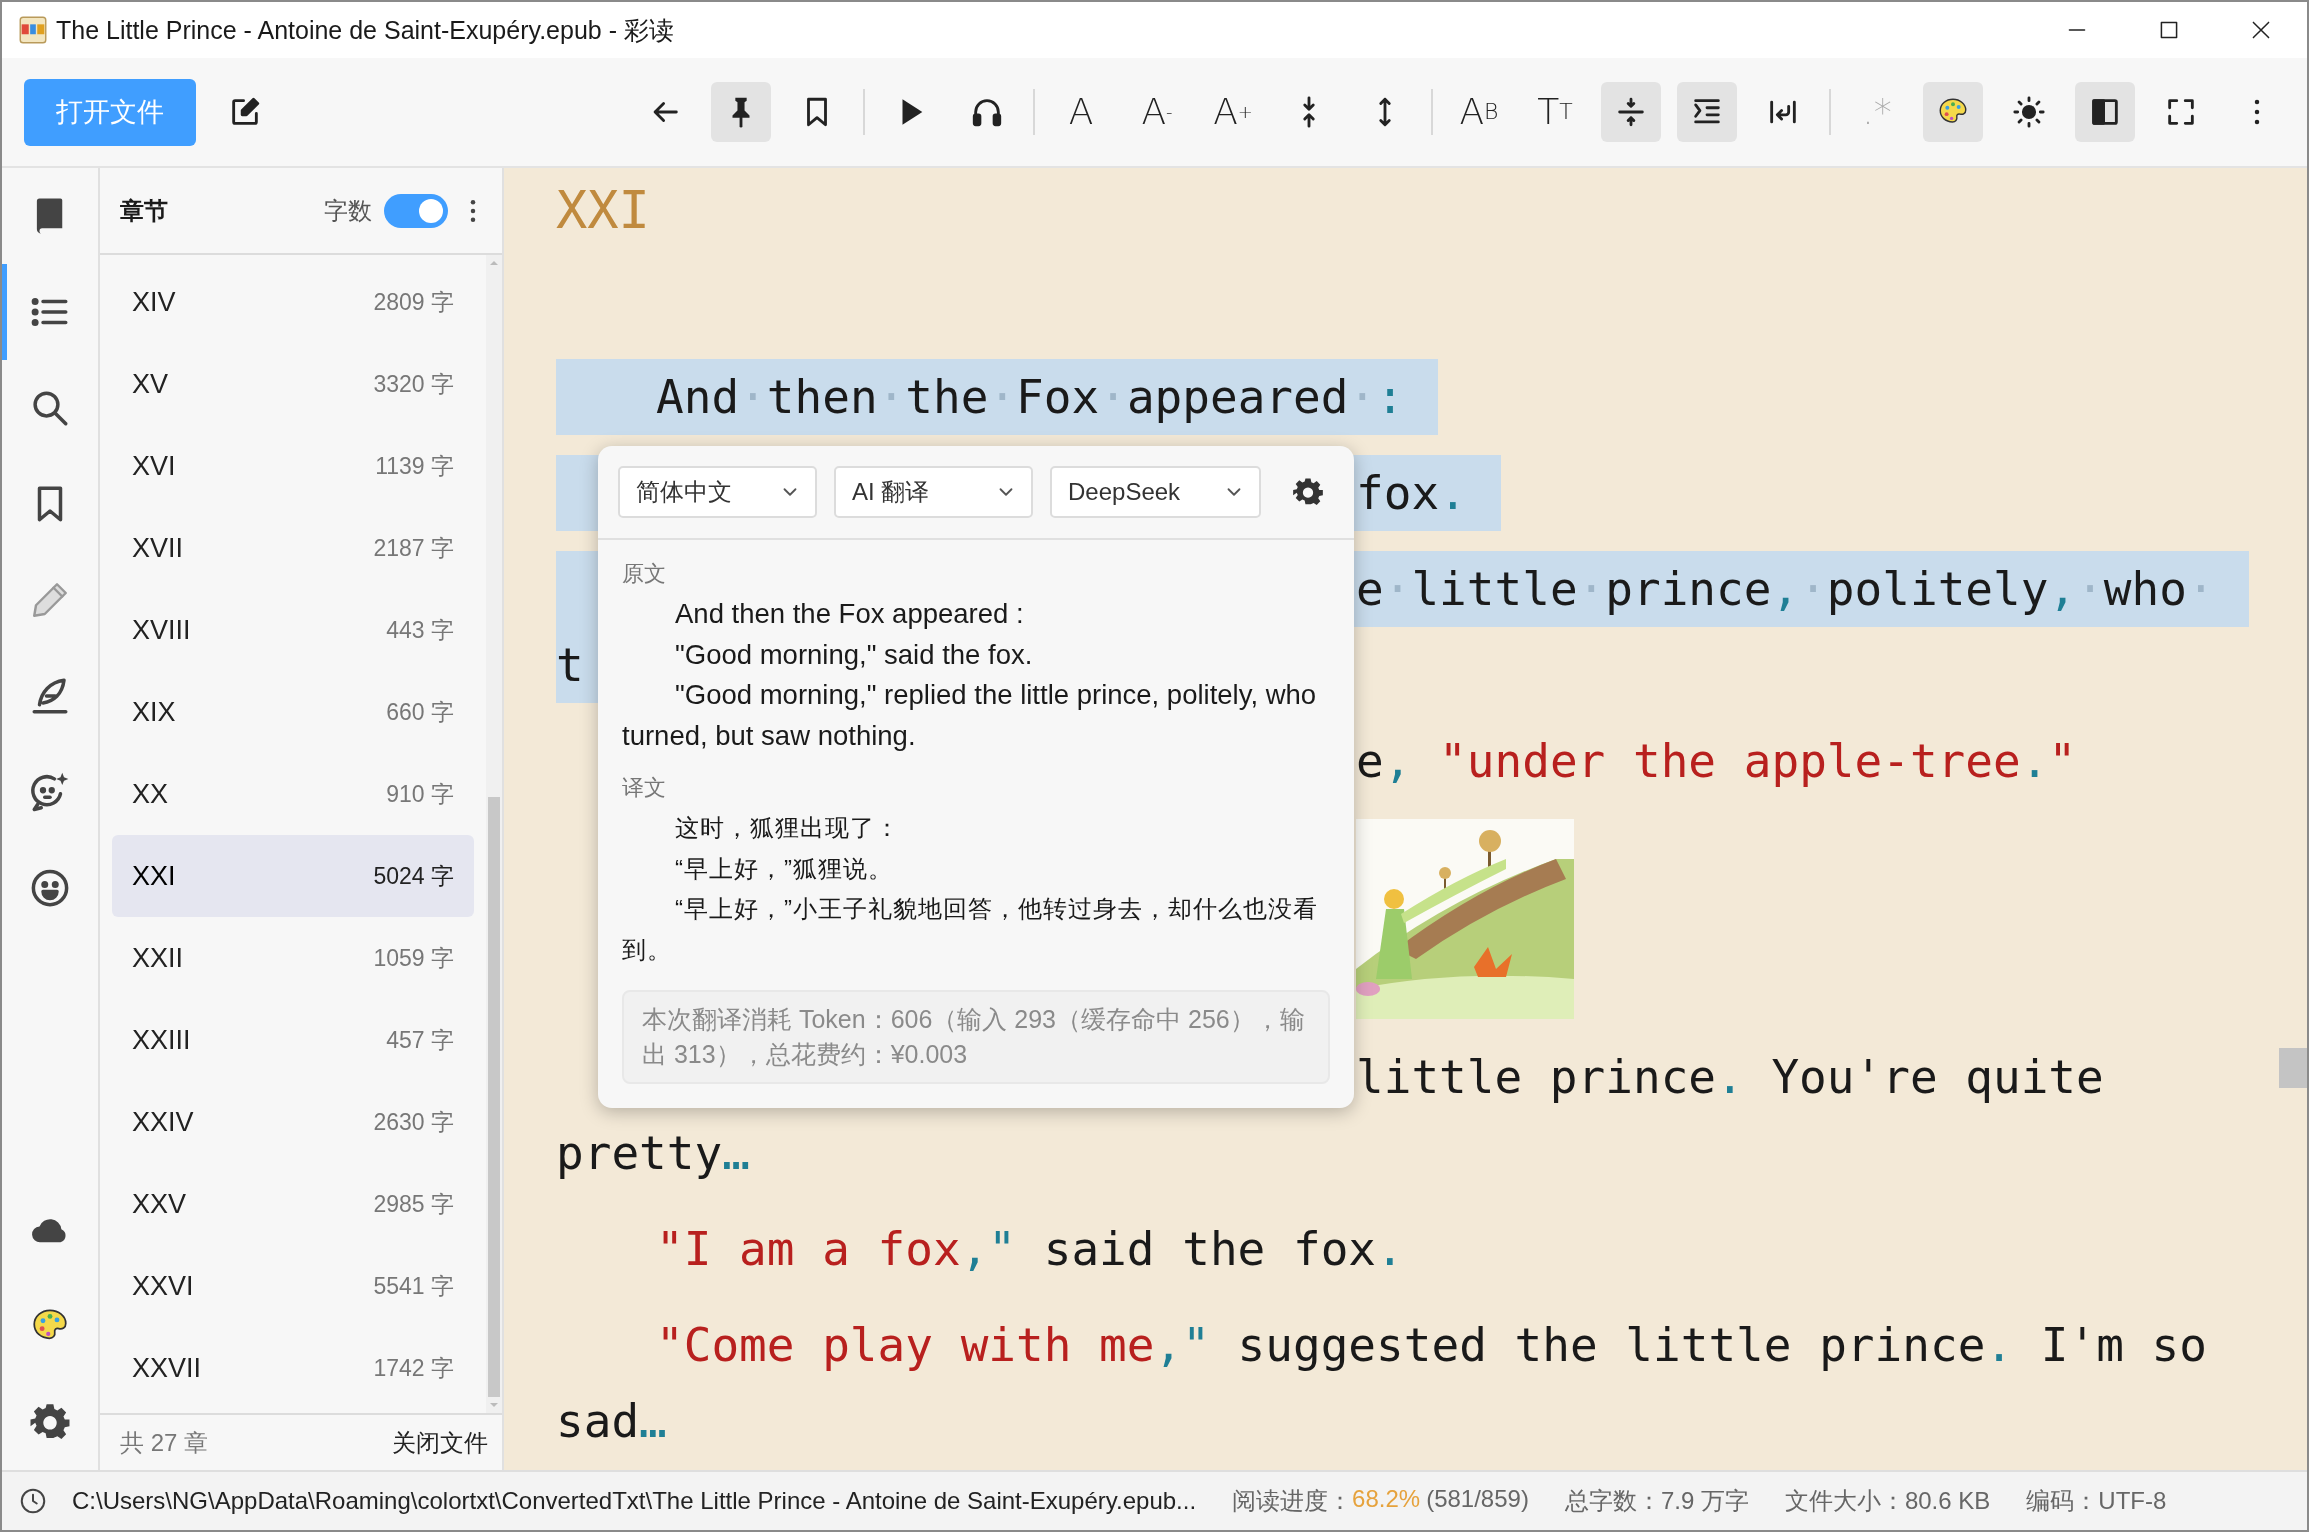 The height and width of the screenshot is (1532, 2309). I want to click on text-line: fox., so click(1411, 493).